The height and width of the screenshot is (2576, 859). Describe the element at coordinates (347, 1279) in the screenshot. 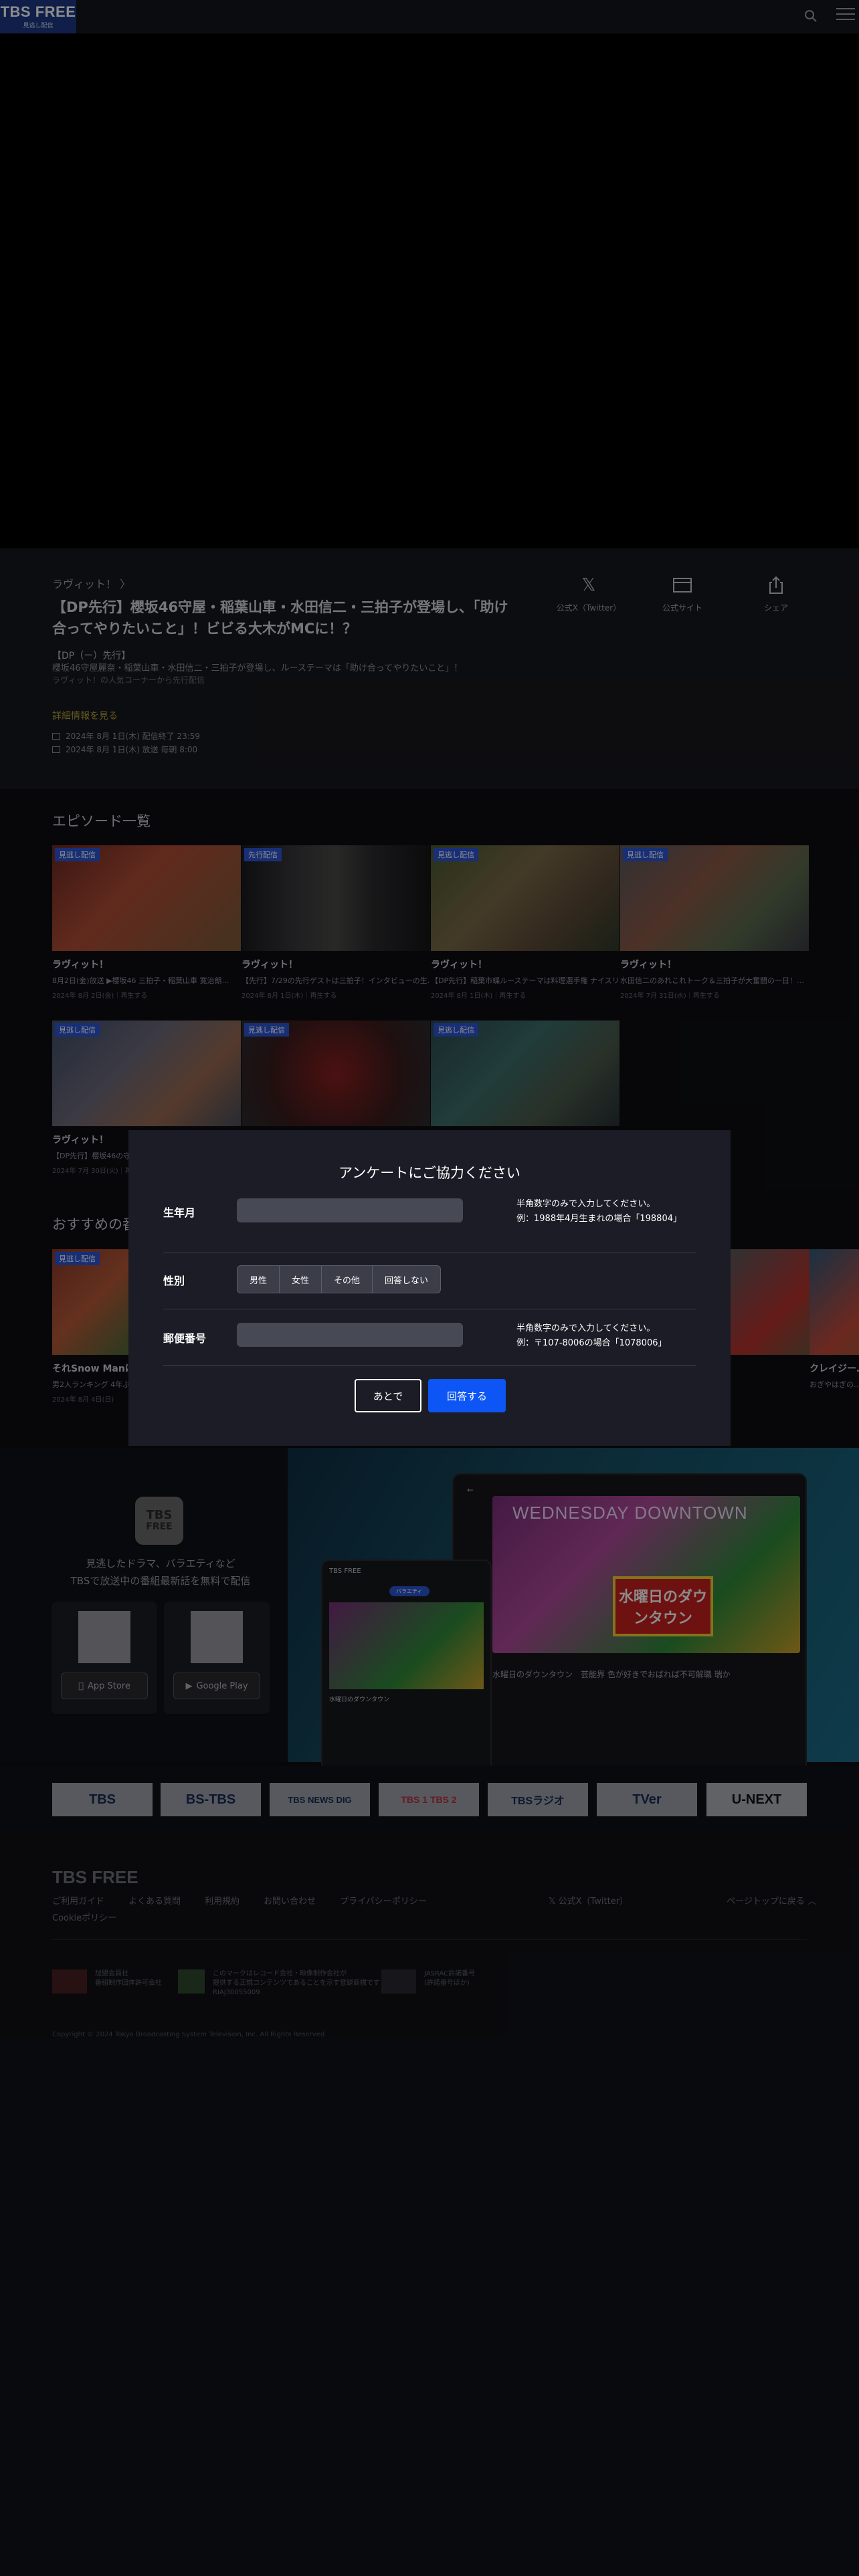

I see `gender-option-other: その他` at that location.